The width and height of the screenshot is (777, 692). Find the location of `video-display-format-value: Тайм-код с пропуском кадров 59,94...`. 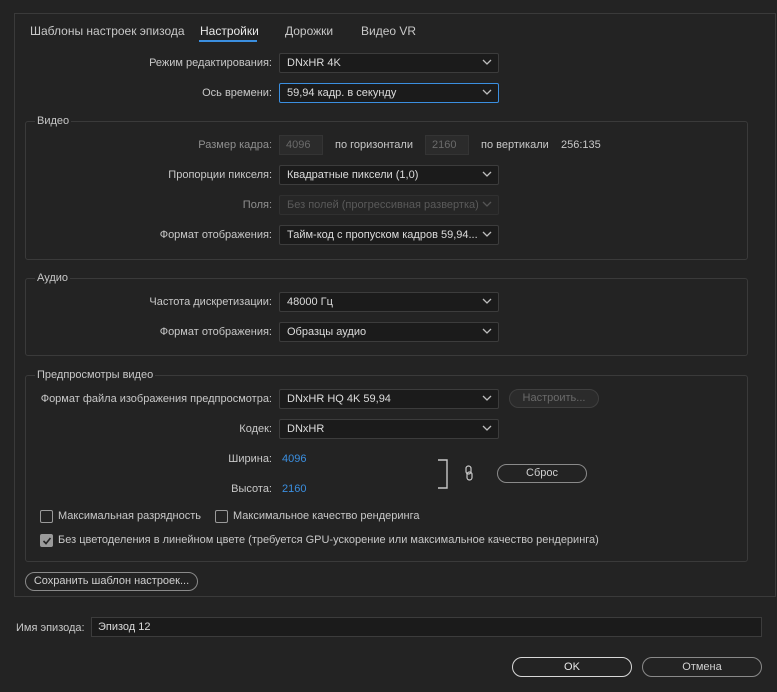

video-display-format-value: Тайм-код с пропуском кадров 59,94... is located at coordinates (382, 235).